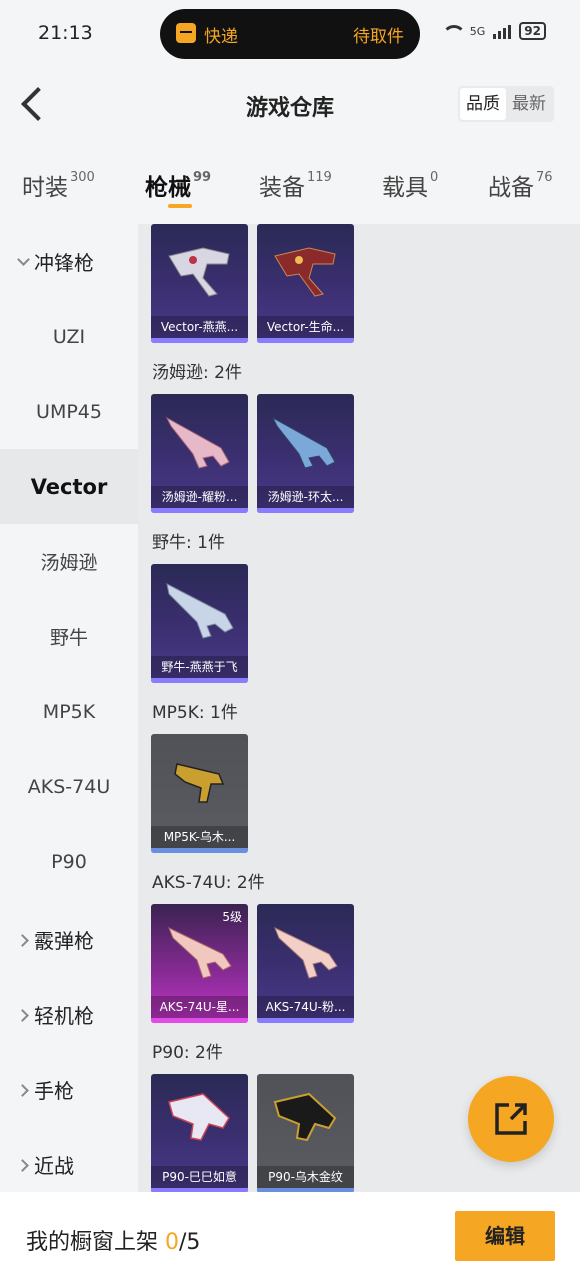 This screenshot has width=580, height=1280. I want to click on item-card: P90-巳巳如意, so click(199, 1133).